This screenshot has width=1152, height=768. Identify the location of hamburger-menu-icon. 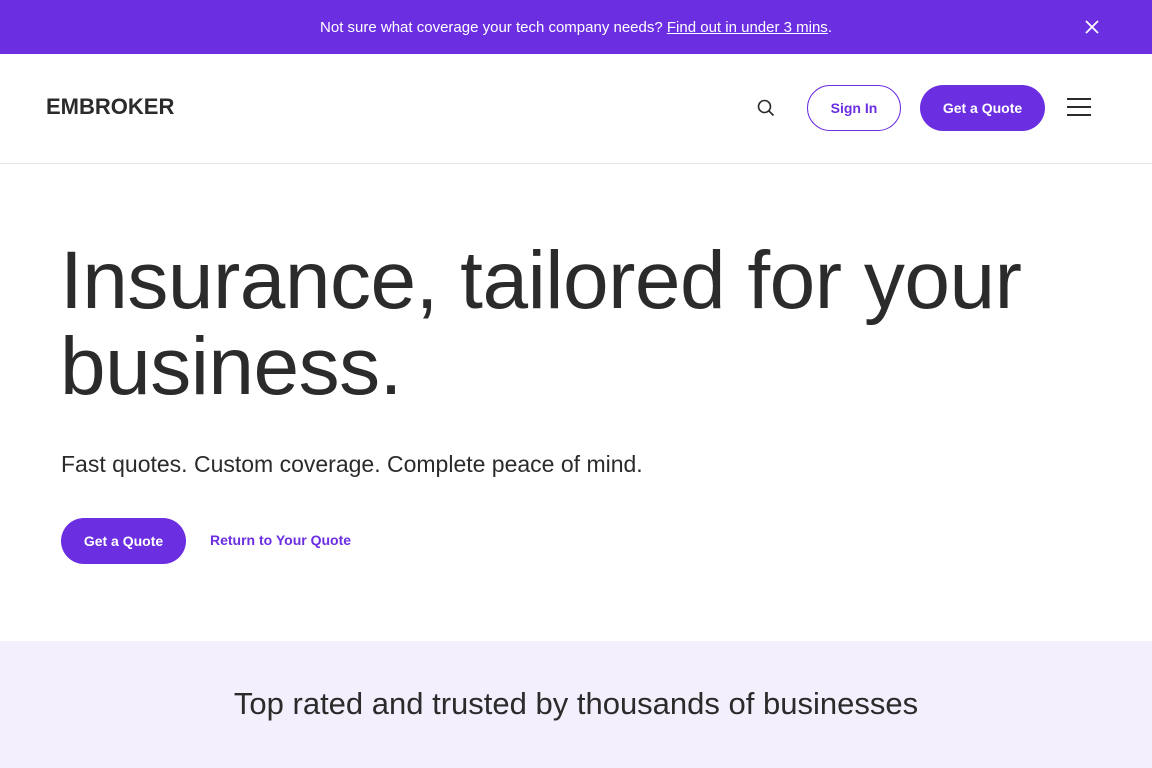
(1079, 108).